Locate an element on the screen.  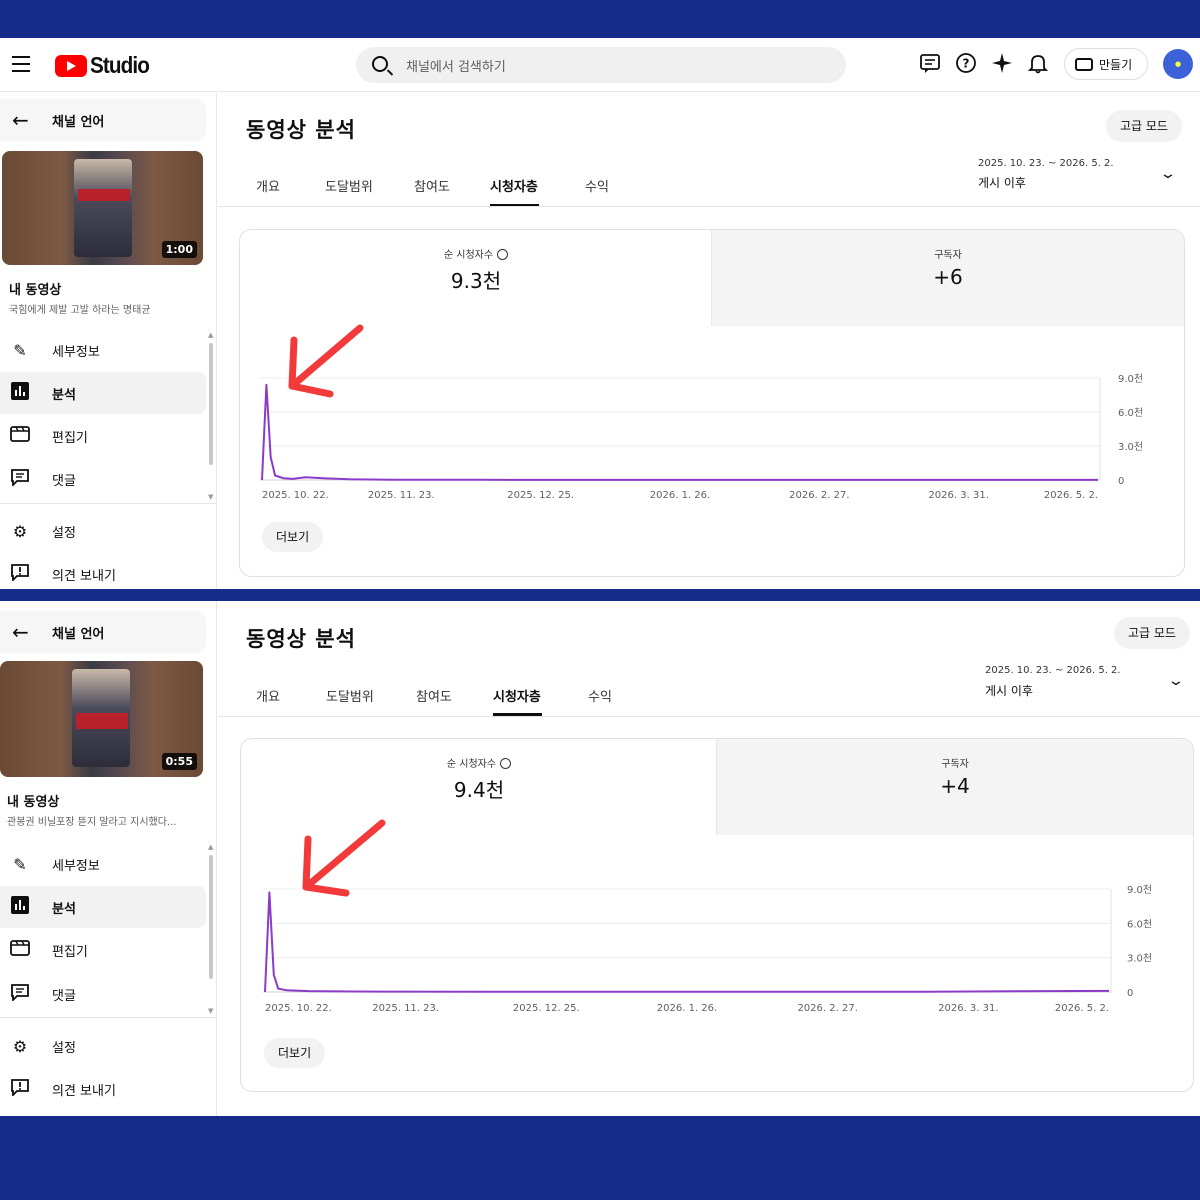
studio-logo: Studio is located at coordinates (105, 65).